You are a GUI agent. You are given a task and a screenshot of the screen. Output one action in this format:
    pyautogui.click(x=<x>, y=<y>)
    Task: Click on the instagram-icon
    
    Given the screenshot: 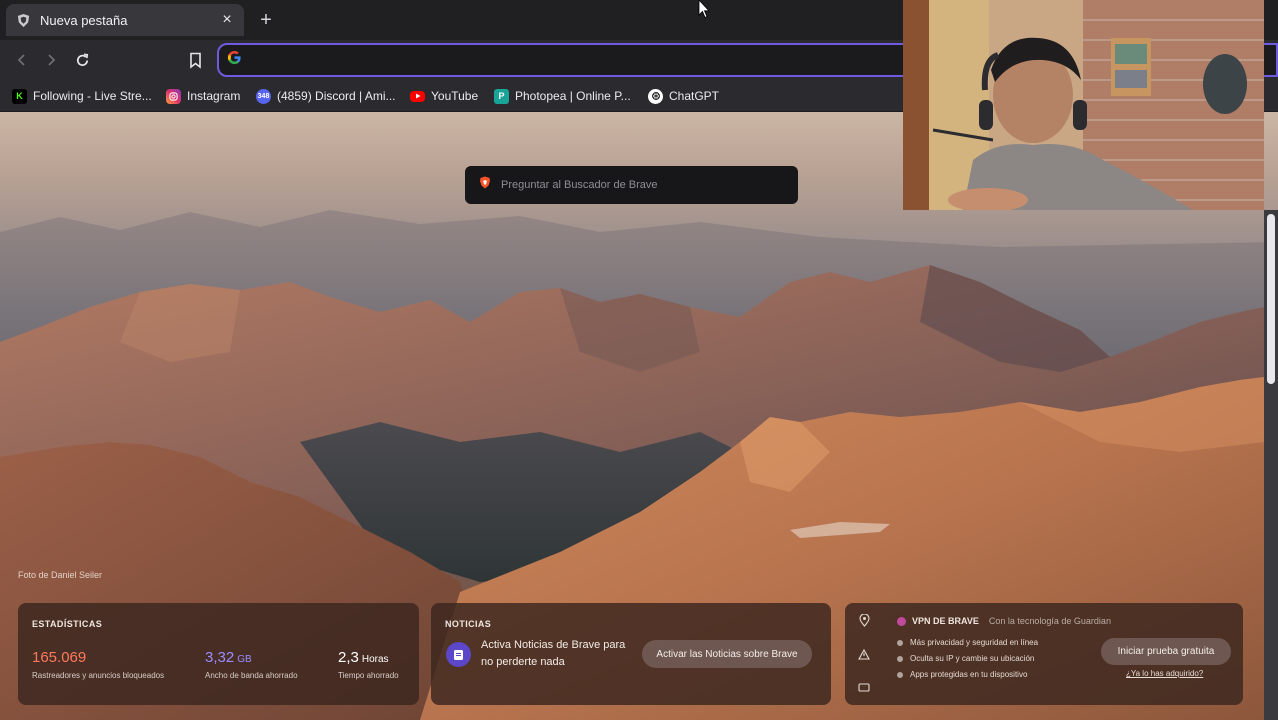 What is the action you would take?
    pyautogui.click(x=173, y=96)
    